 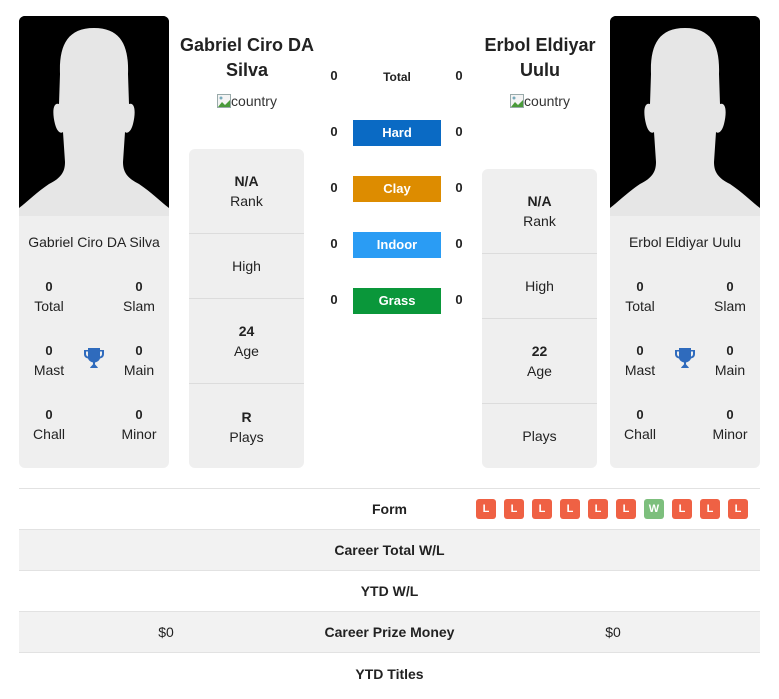 I want to click on form-label: Form, so click(x=389, y=509).